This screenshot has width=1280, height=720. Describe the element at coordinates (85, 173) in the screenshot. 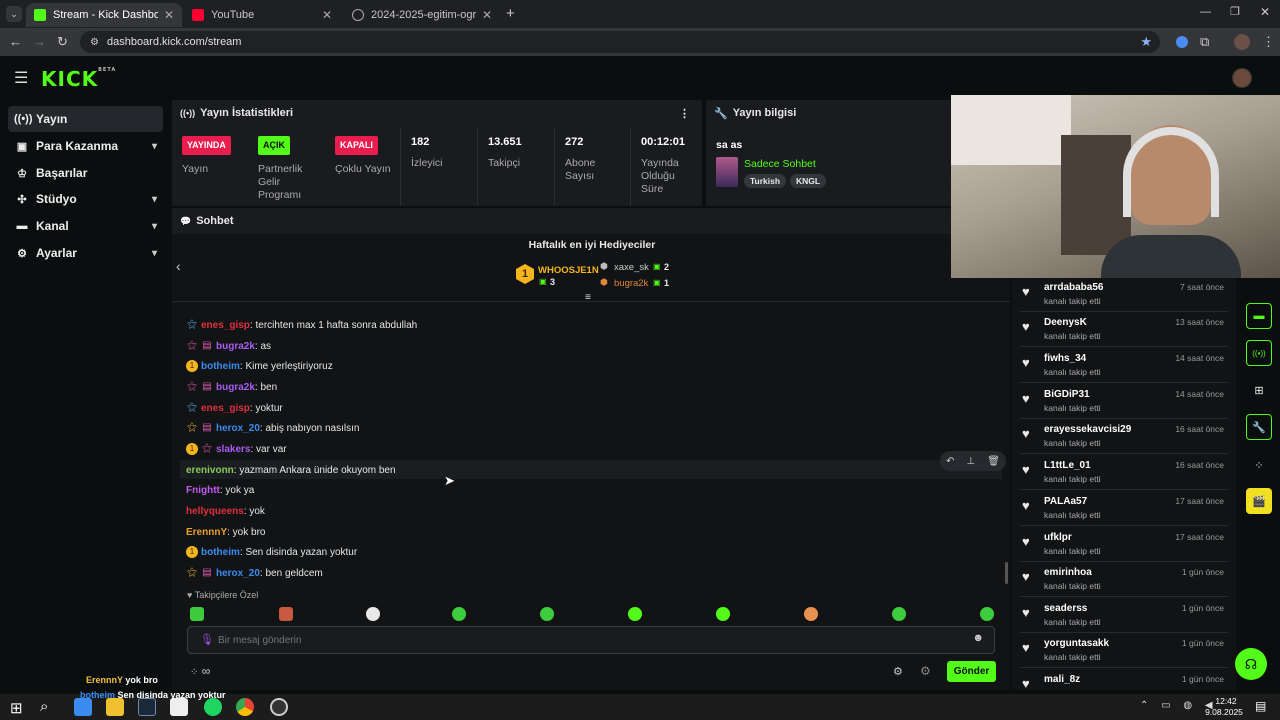

I see `sidebar-item-basarilar: ♔ Başarılar` at that location.